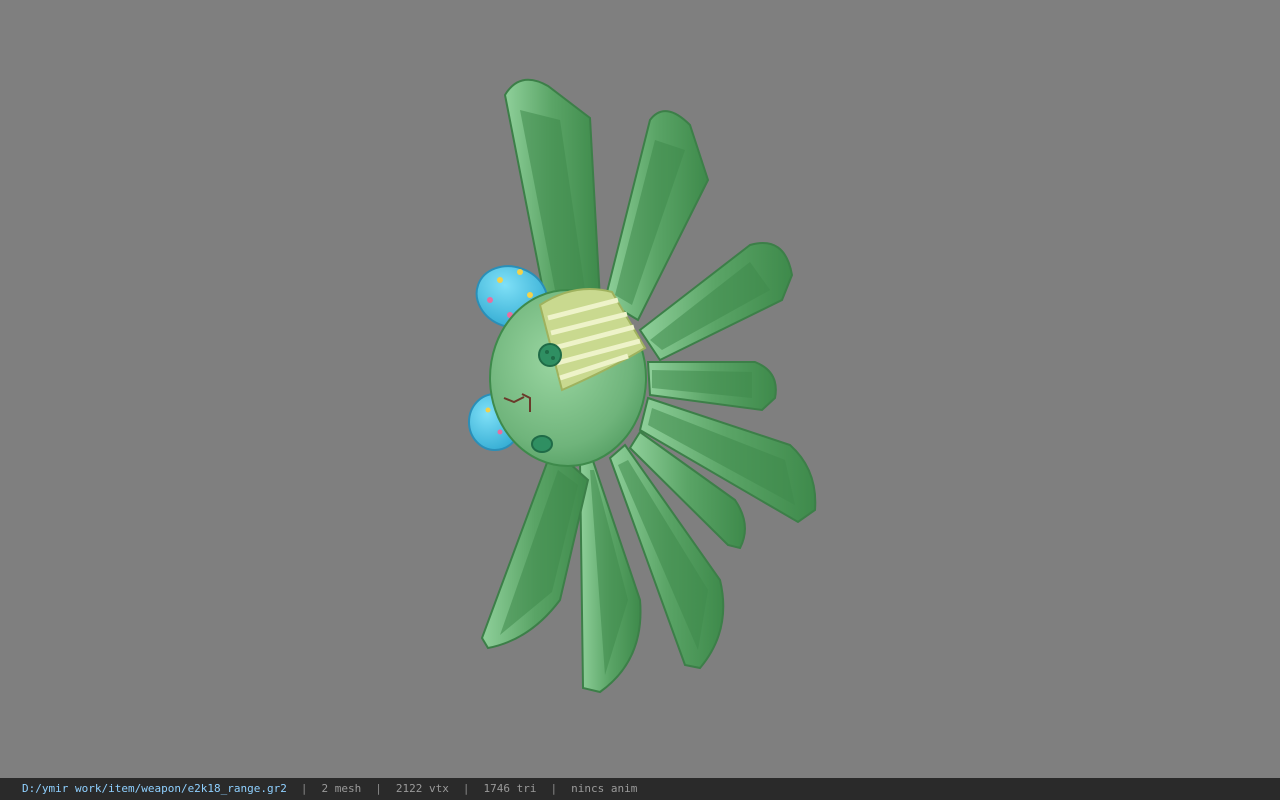 Image resolution: width=1280 pixels, height=800 pixels. What do you see at coordinates (154, 788) in the screenshot?
I see `file-path: D:/ymir work/item/weapon/e2k18_range.gr2` at bounding box center [154, 788].